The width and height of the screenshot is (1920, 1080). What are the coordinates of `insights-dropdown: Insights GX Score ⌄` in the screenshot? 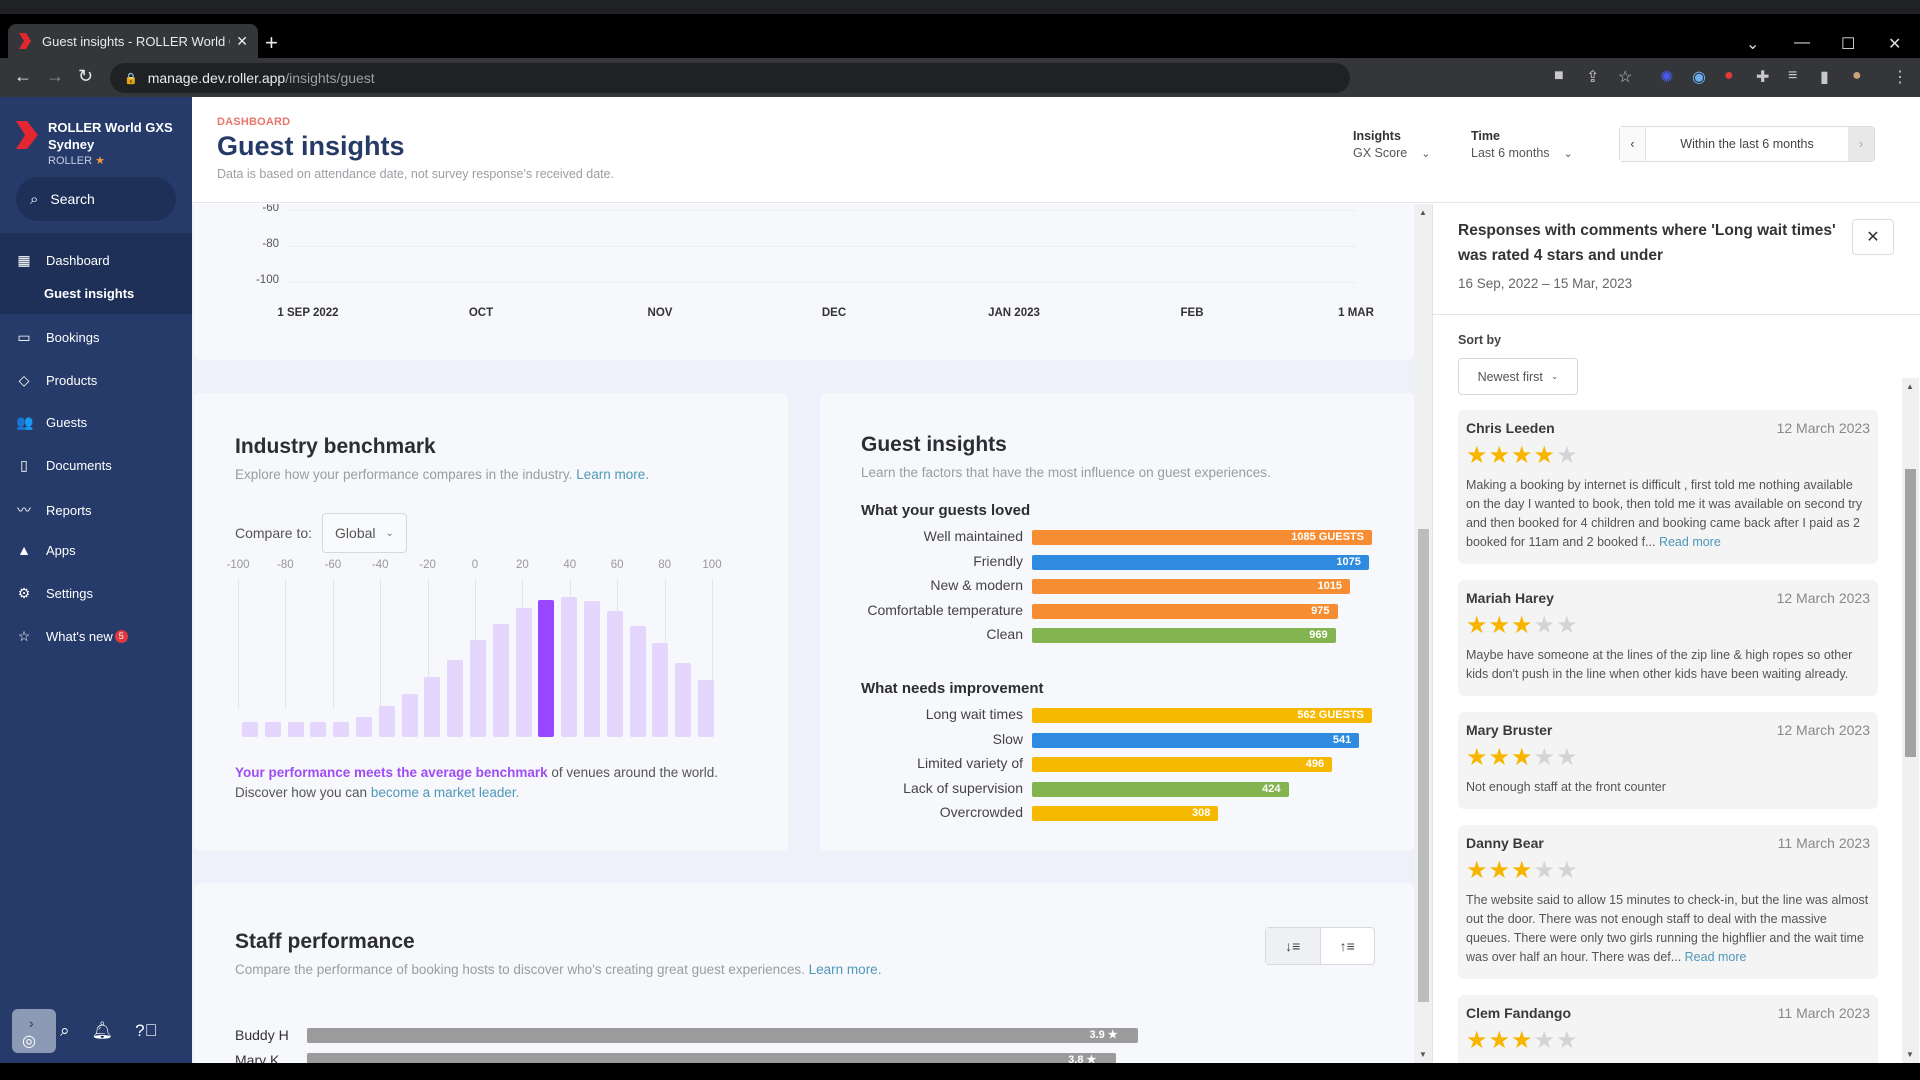 It's located at (1391, 144).